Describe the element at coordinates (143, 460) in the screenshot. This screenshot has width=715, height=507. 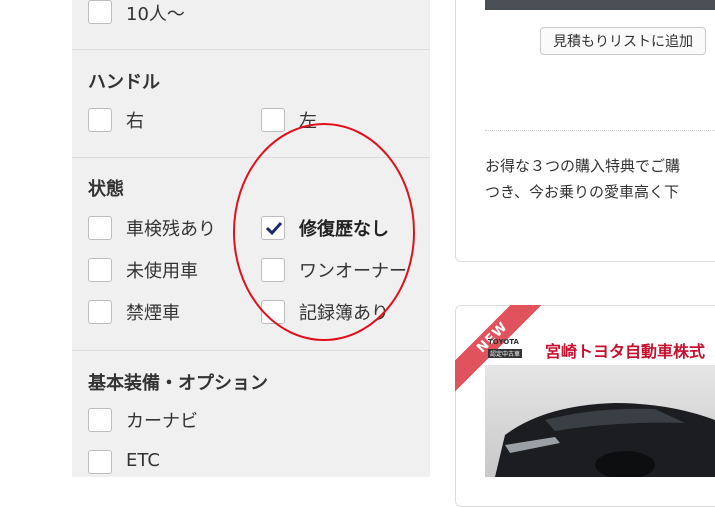
I see `equipment-etc-label: ETC` at that location.